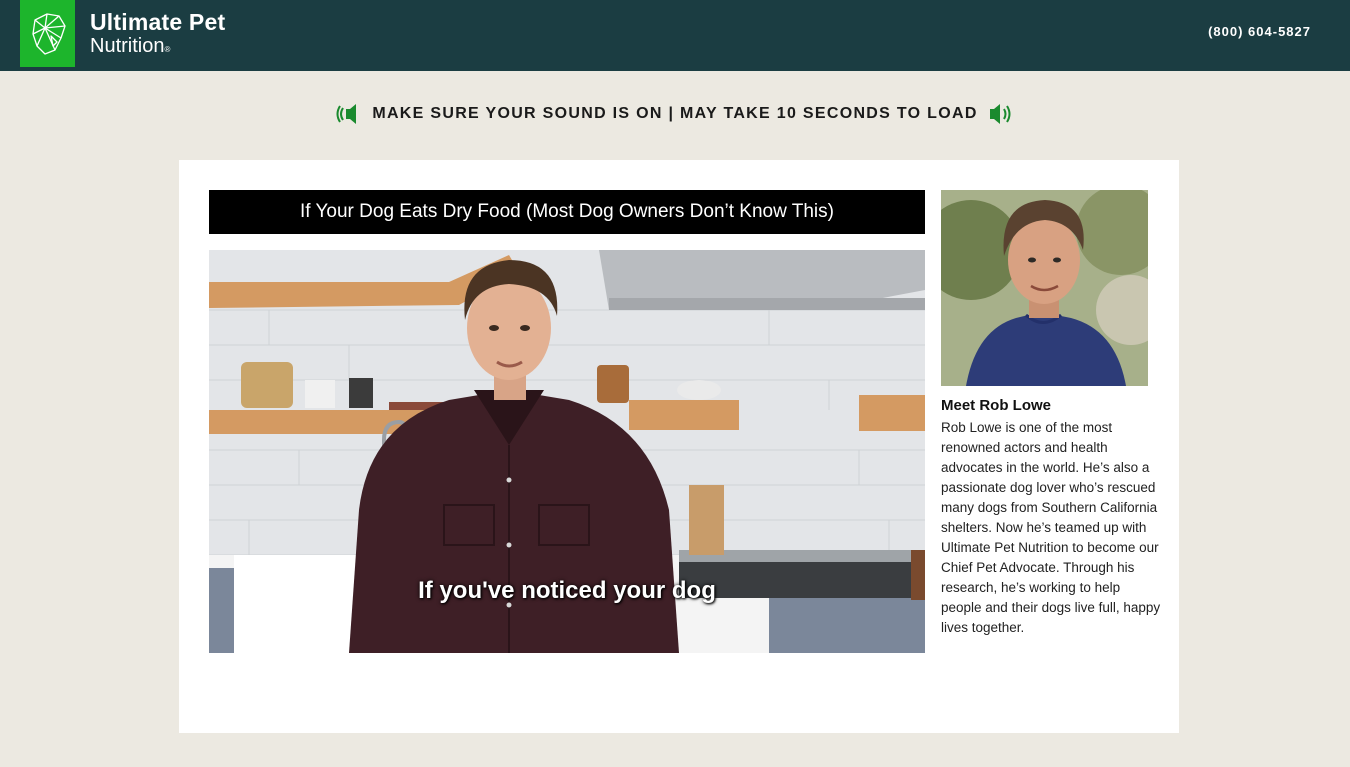  I want to click on brand-name: Ultimate Pet Nutrition®, so click(157, 36).